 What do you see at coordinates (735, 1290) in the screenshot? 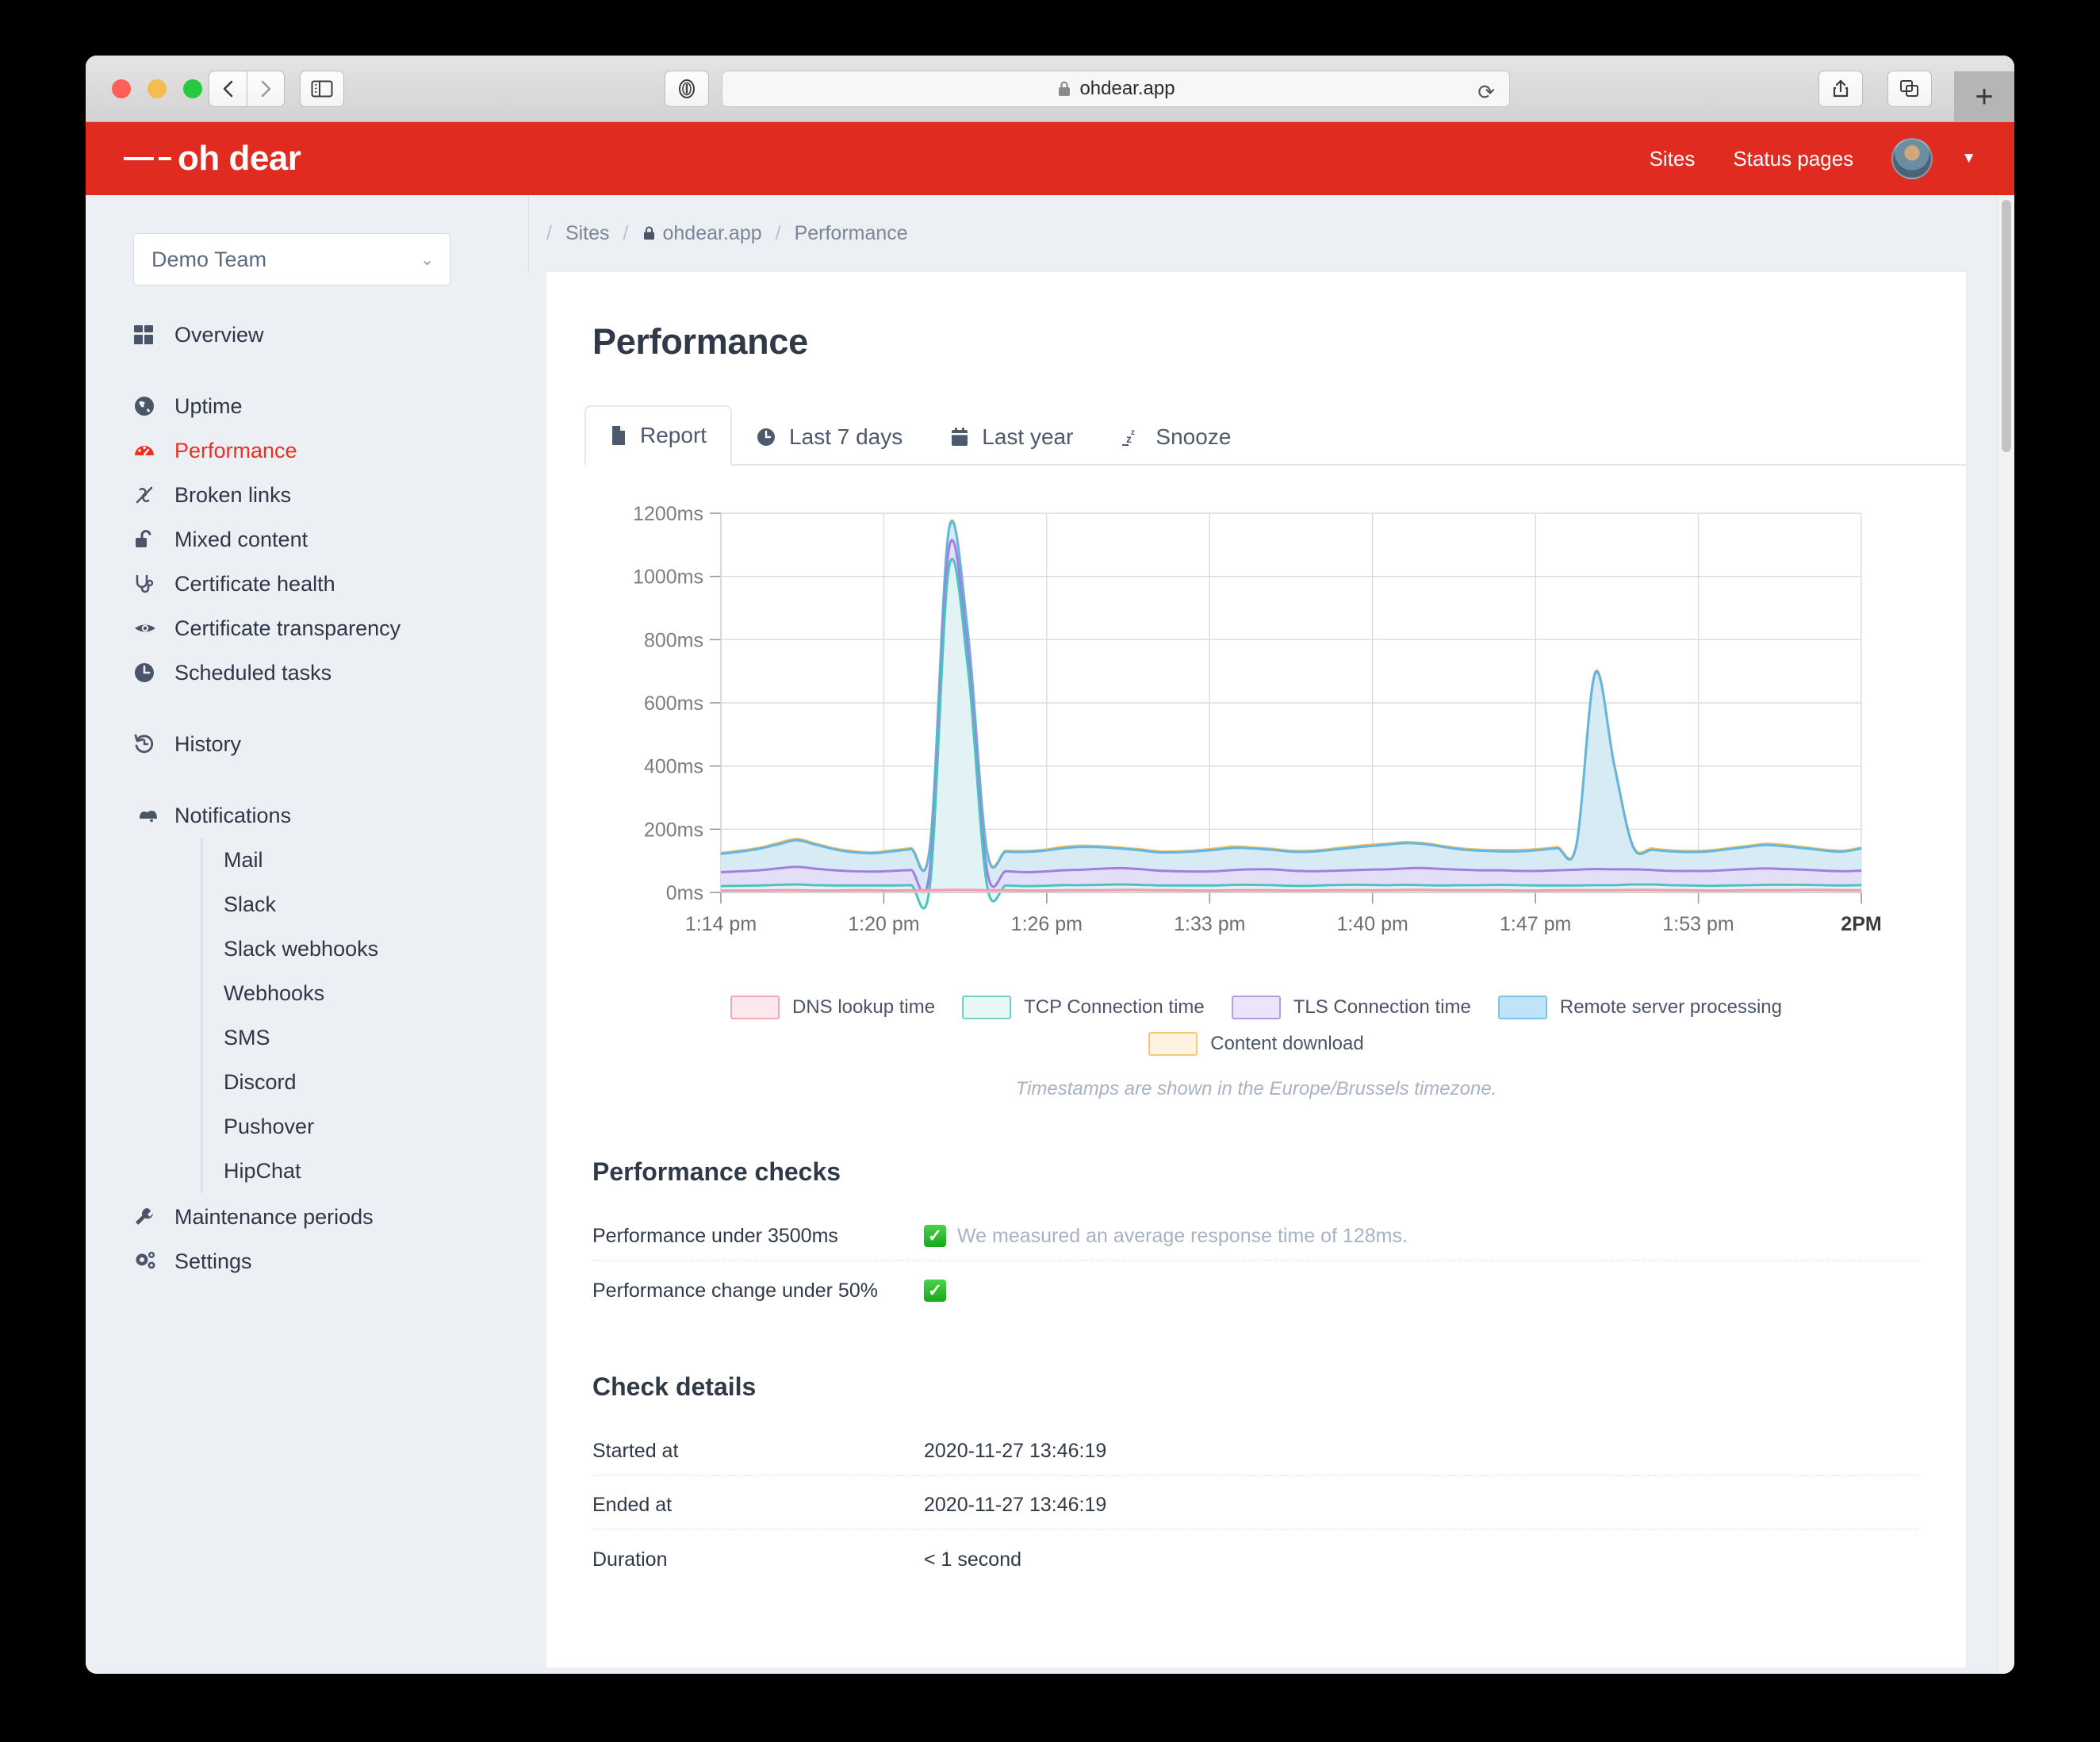
I see `check-name: Performance change under 50%` at bounding box center [735, 1290].